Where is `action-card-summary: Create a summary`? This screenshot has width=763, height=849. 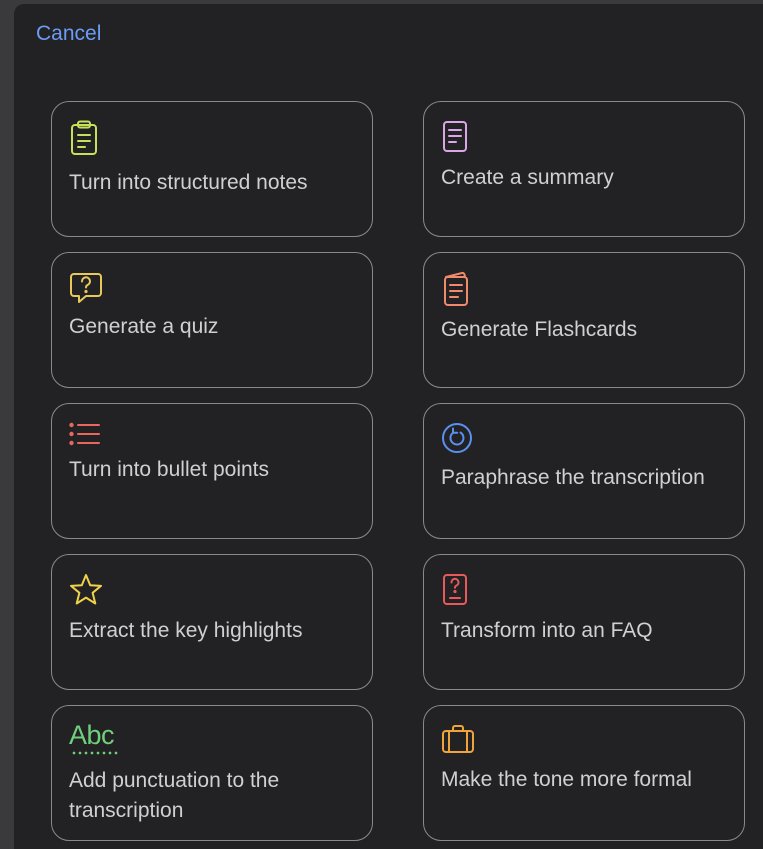
action-card-summary: Create a summary is located at coordinates (584, 169).